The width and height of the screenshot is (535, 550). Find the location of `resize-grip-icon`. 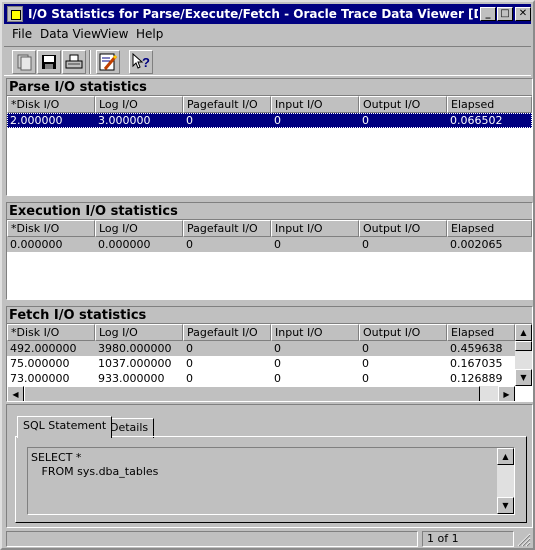

resize-grip-icon is located at coordinates (524, 540).